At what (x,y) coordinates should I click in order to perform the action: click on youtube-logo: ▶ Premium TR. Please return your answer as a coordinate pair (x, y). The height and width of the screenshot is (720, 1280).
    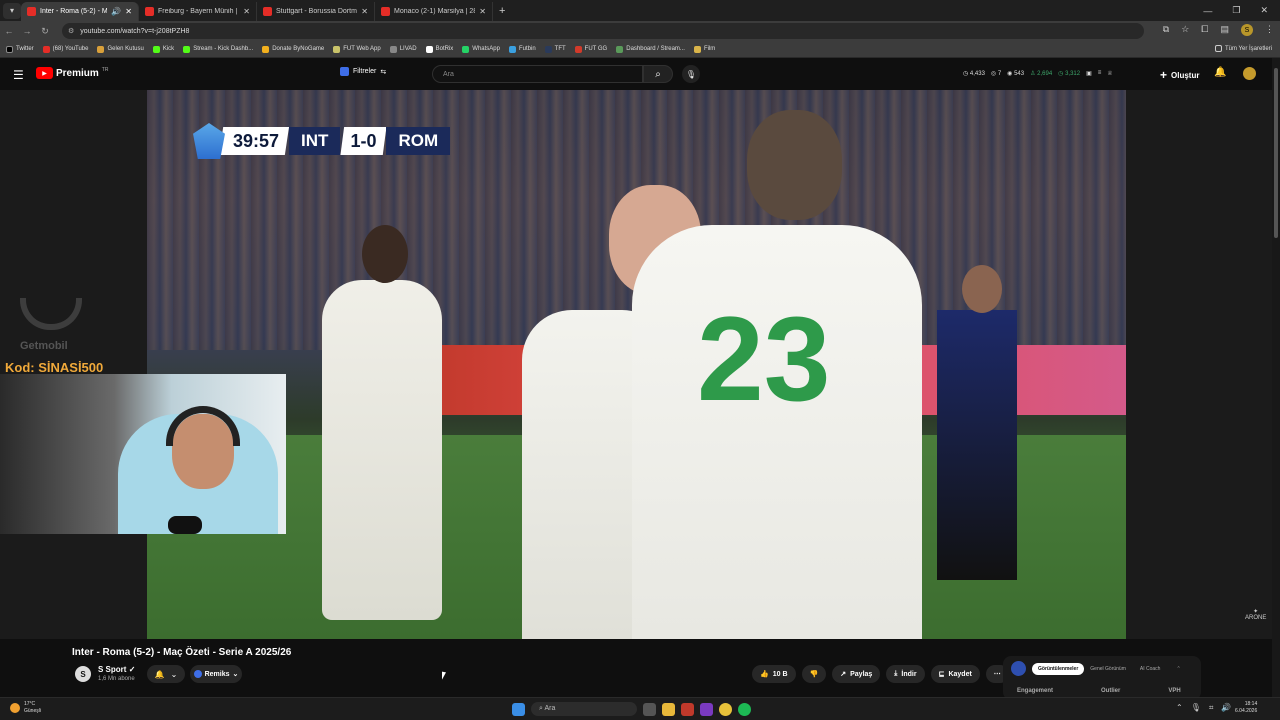
    Looking at the image, I should click on (72, 73).